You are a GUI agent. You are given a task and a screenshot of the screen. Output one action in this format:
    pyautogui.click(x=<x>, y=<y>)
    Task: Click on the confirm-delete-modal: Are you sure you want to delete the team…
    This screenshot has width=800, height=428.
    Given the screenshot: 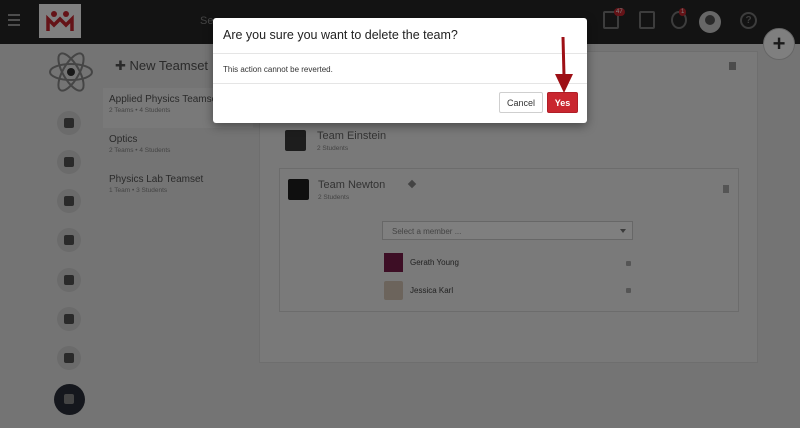 What is the action you would take?
    pyautogui.click(x=400, y=70)
    